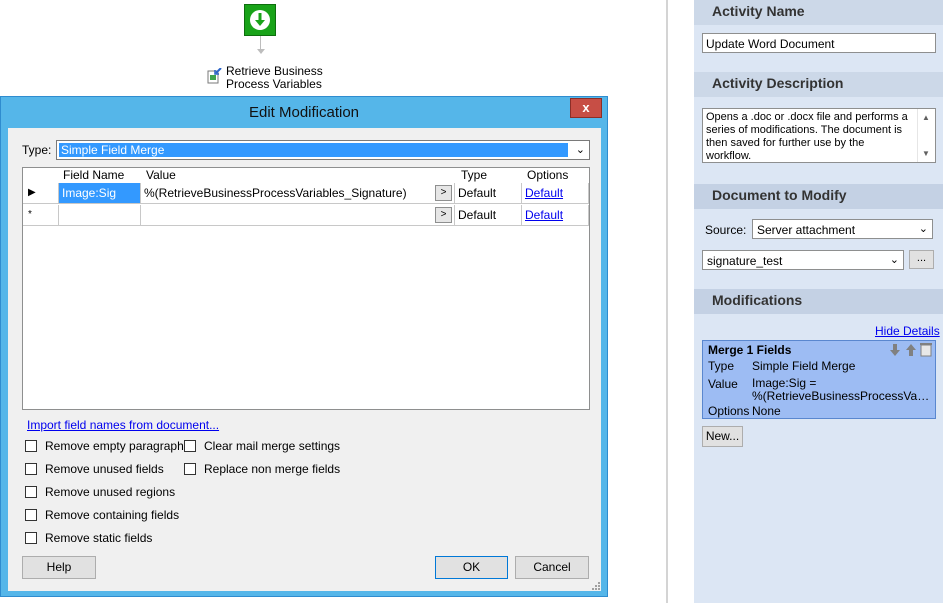 The width and height of the screenshot is (943, 603). What do you see at coordinates (306, 175) in the screenshot?
I see `grid-header-row: Field Name Value Type Options` at bounding box center [306, 175].